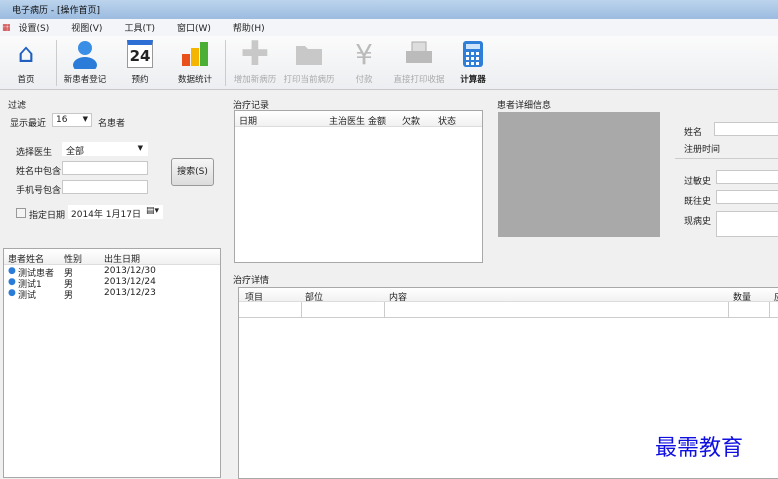 The image size is (778, 479). Describe the element at coordinates (6, 28) in the screenshot. I see `app-icon: ▦` at that location.